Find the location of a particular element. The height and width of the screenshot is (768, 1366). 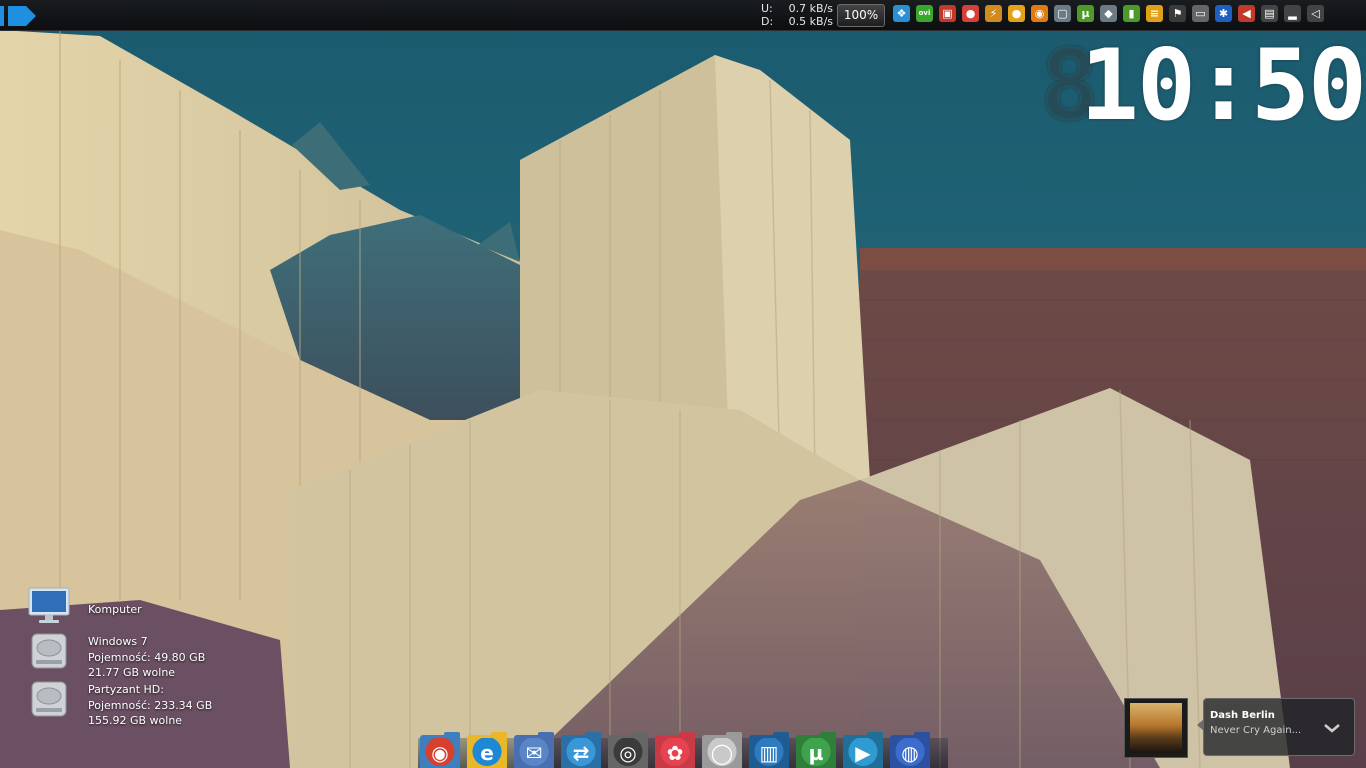

album-art-image is located at coordinates (1156, 728).